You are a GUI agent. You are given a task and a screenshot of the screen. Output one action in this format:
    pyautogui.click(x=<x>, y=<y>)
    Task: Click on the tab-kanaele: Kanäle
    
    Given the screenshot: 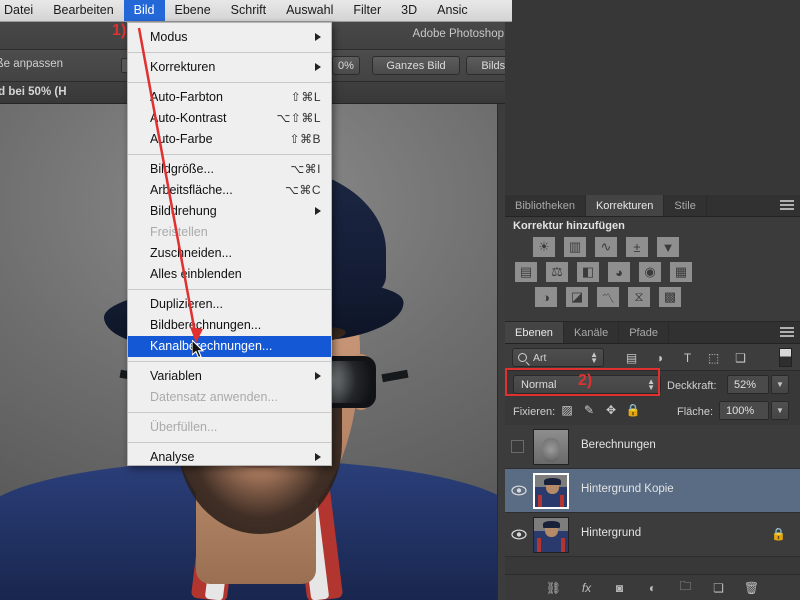 What is the action you would take?
    pyautogui.click(x=592, y=332)
    